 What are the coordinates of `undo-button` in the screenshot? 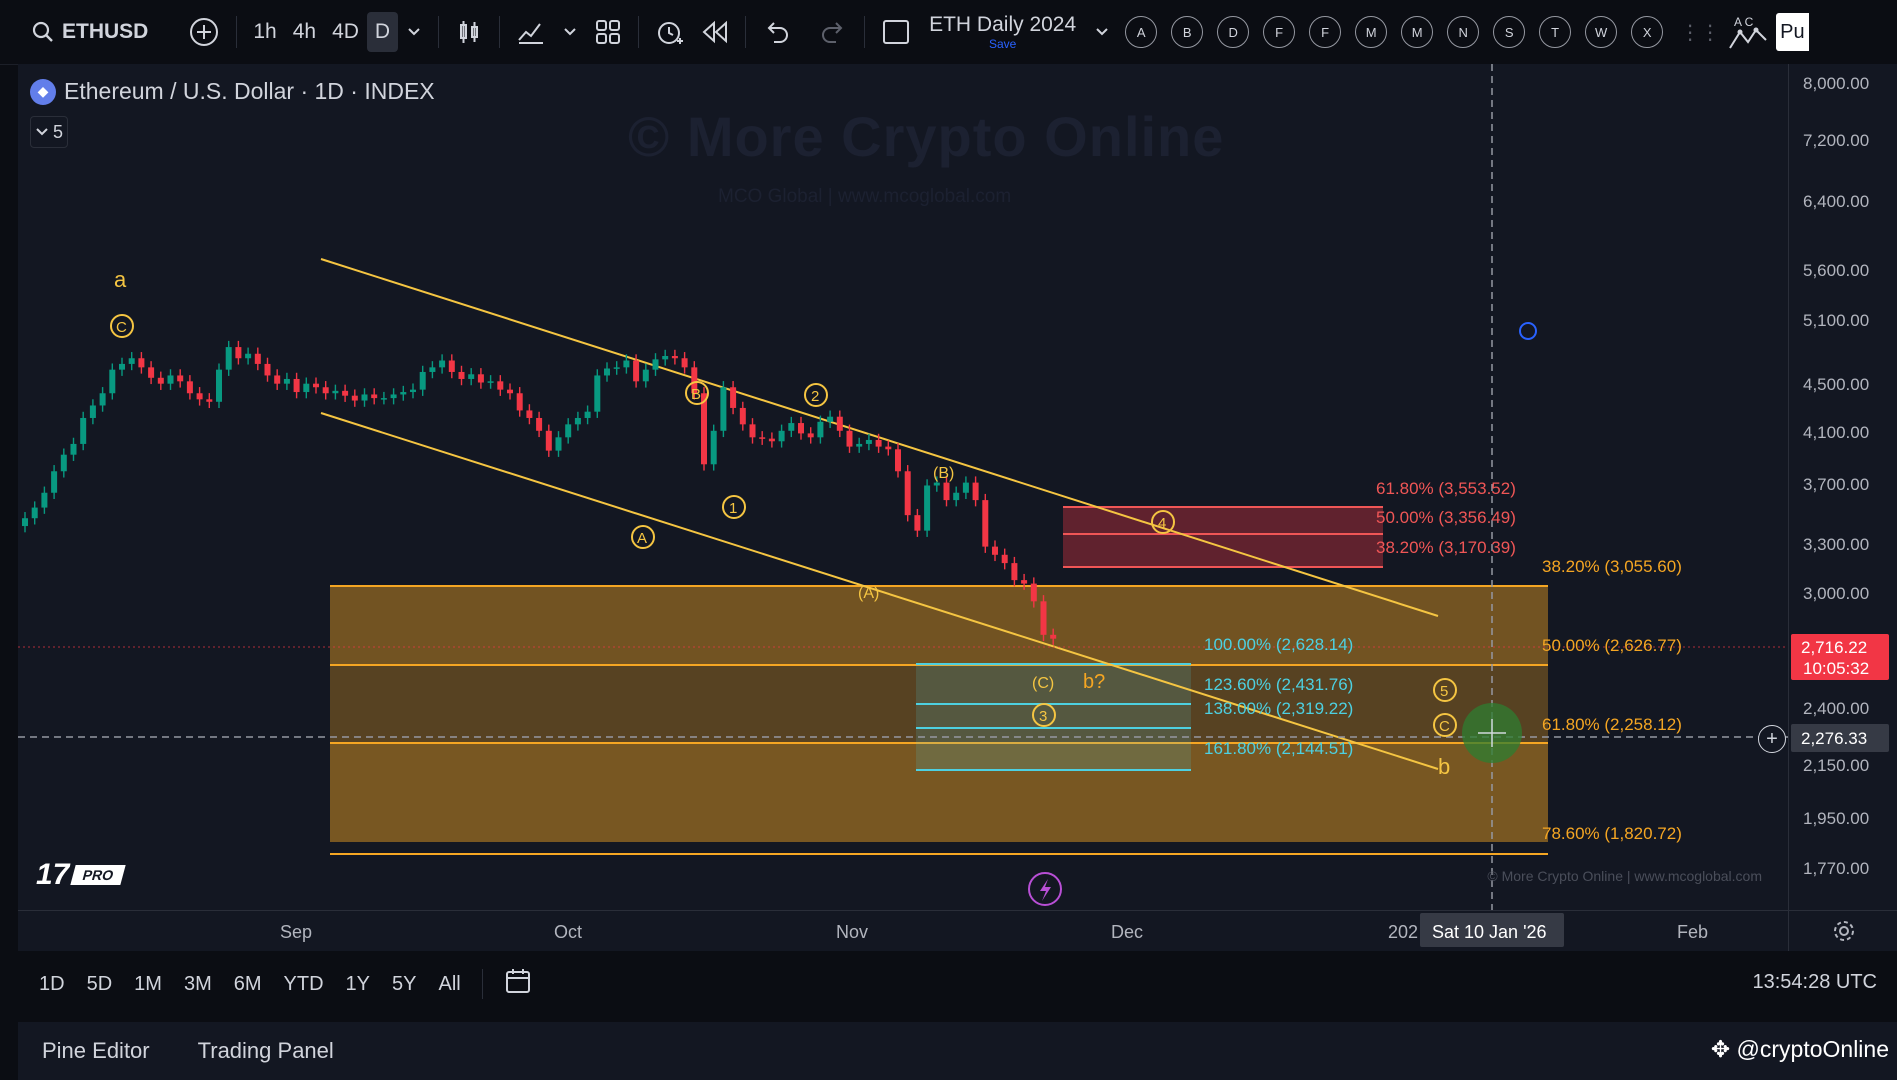 It's located at (776, 32).